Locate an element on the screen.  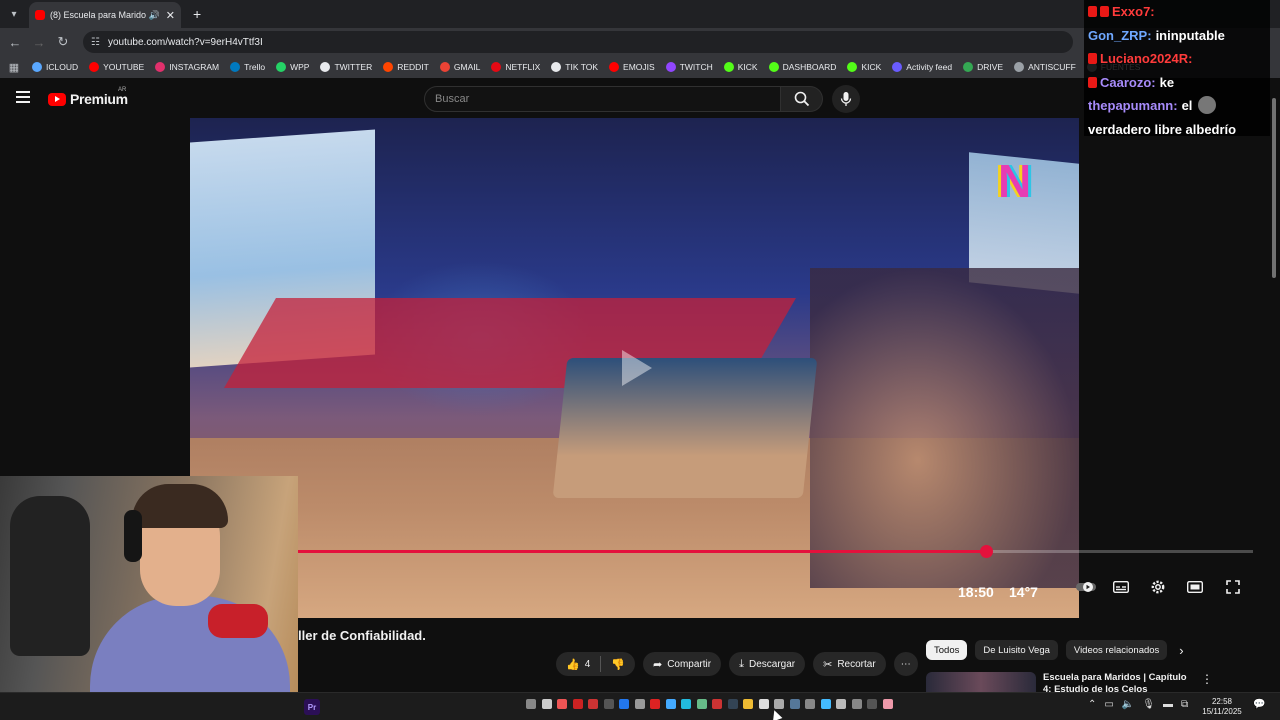
bookmark-icloud: ICLOUD is located at coordinates (55, 67).